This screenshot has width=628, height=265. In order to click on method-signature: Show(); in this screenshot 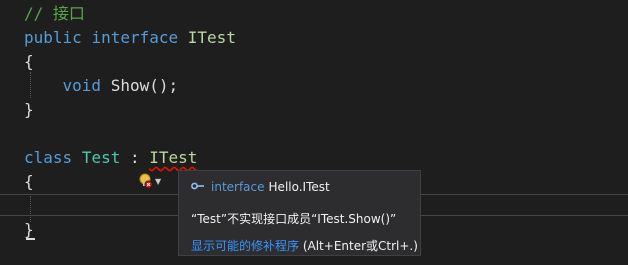, I will do `click(140, 85)`.